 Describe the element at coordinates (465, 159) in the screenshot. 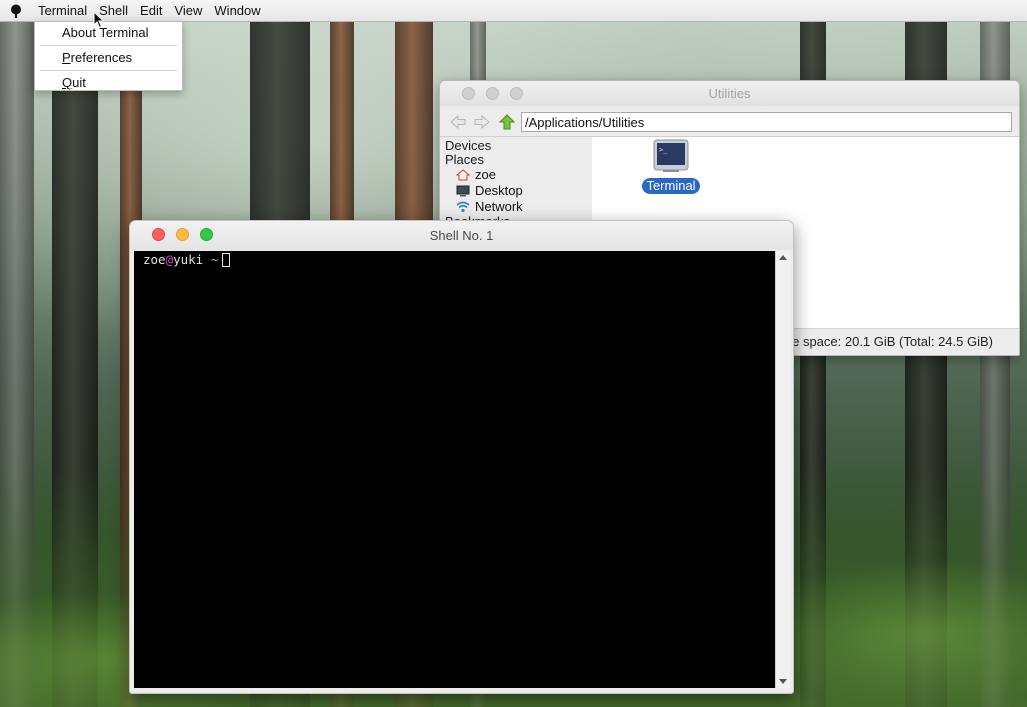

I see `sidebar-header-places: Places` at that location.